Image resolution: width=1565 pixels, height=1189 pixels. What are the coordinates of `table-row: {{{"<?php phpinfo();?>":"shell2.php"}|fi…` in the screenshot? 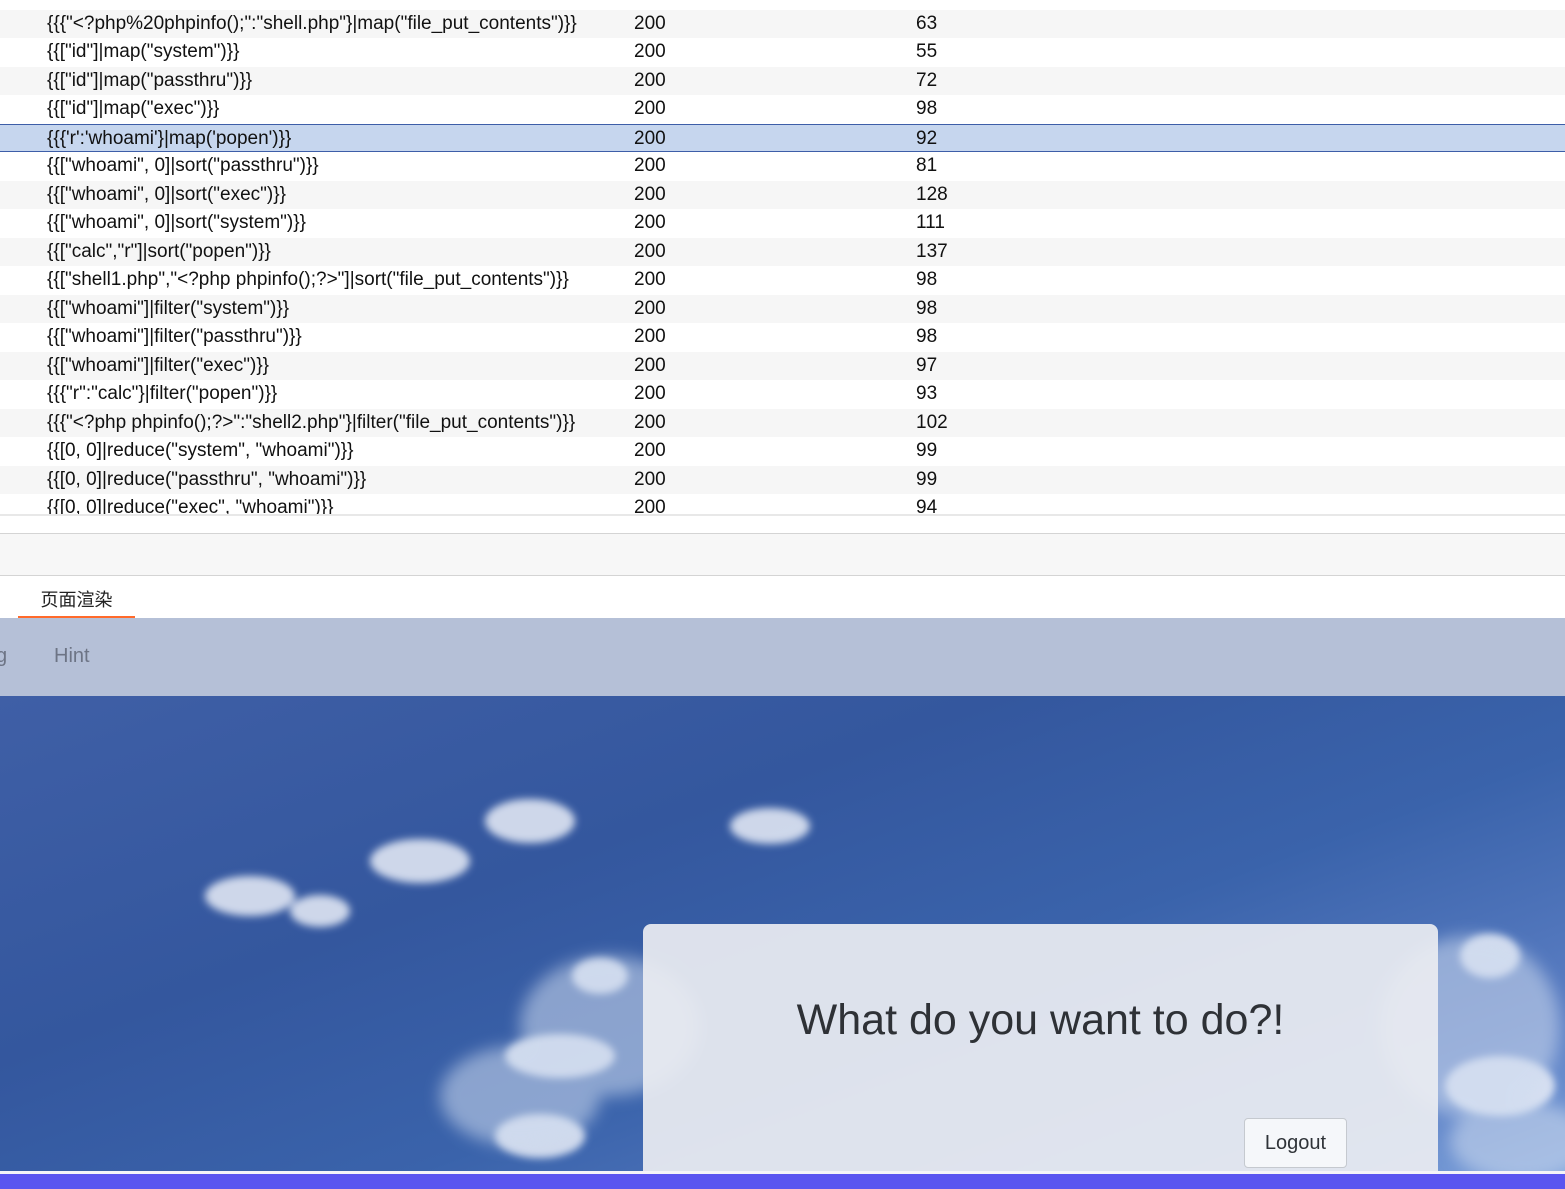 It's located at (782, 422).